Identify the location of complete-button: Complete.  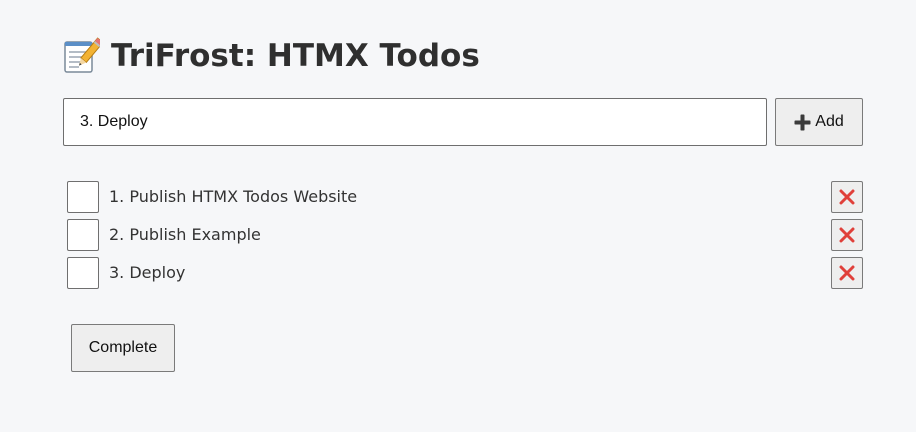
(123, 348).